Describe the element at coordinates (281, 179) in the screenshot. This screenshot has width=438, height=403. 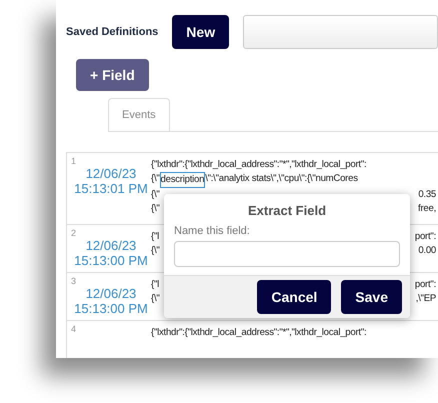
I see `event-text: \":\"analytix stats\",\"cpu\":{\"numCores` at that location.